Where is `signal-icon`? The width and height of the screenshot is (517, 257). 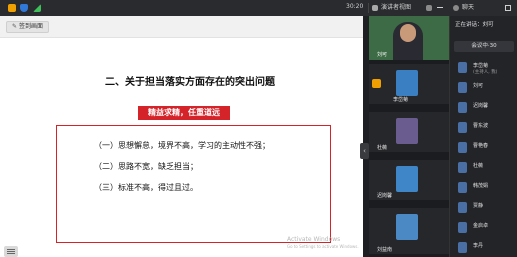
signal-icon is located at coordinates (37, 8).